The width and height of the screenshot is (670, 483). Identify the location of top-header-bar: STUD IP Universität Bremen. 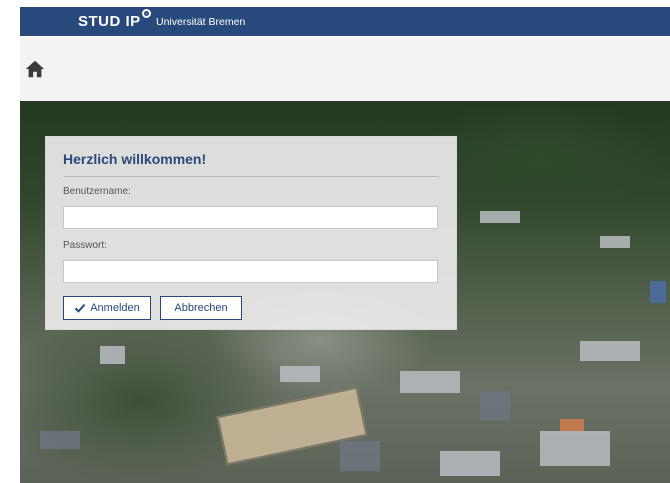
(345, 21).